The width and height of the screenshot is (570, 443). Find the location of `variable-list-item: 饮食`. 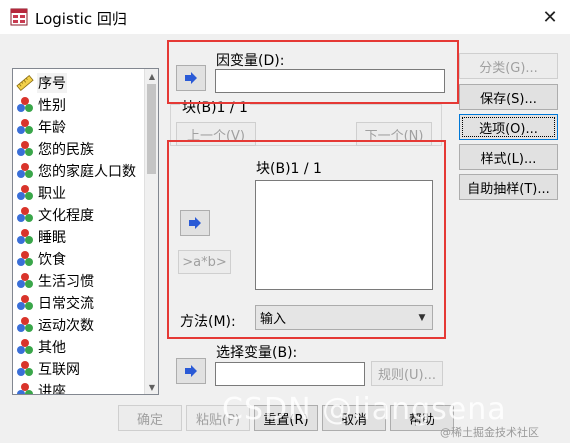

variable-list-item: 饮食 is located at coordinates (79, 259).